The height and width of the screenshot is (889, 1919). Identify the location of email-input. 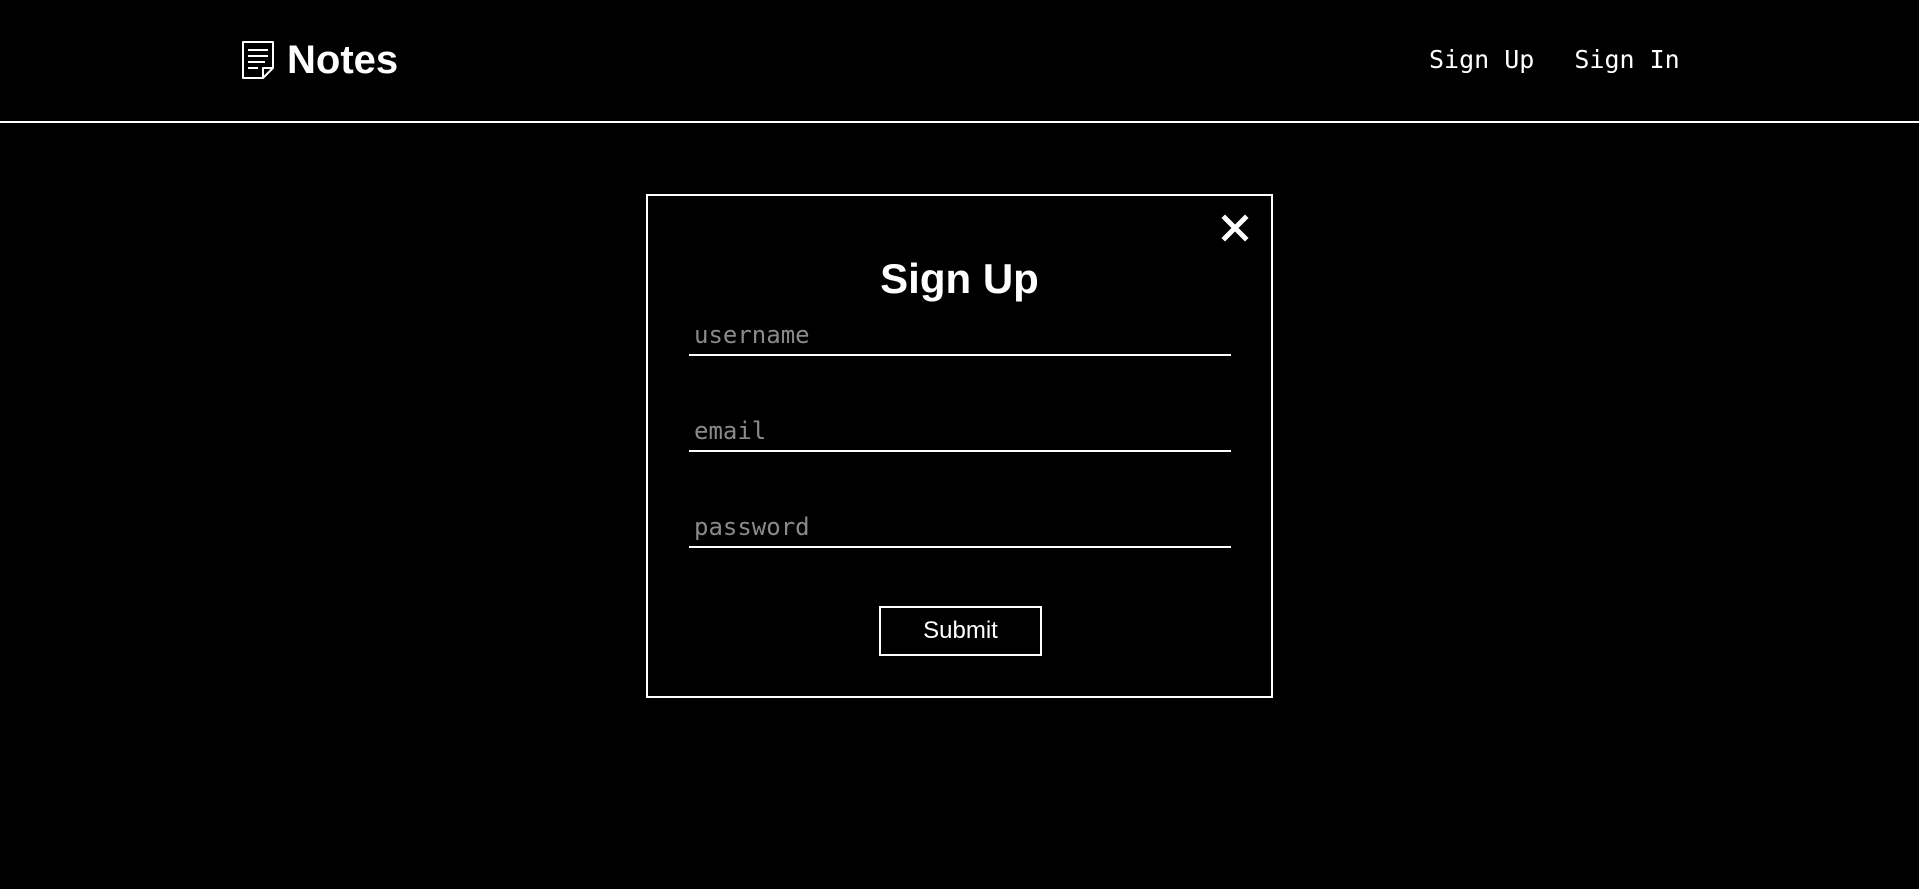
(960, 432).